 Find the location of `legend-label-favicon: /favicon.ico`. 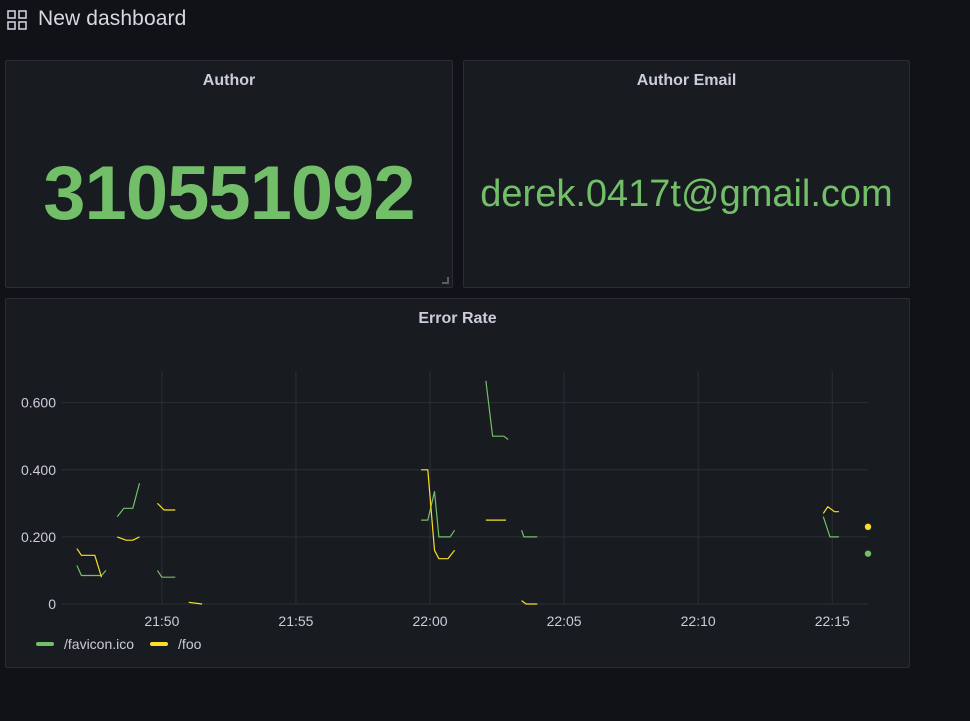

legend-label-favicon: /favicon.ico is located at coordinates (99, 644).